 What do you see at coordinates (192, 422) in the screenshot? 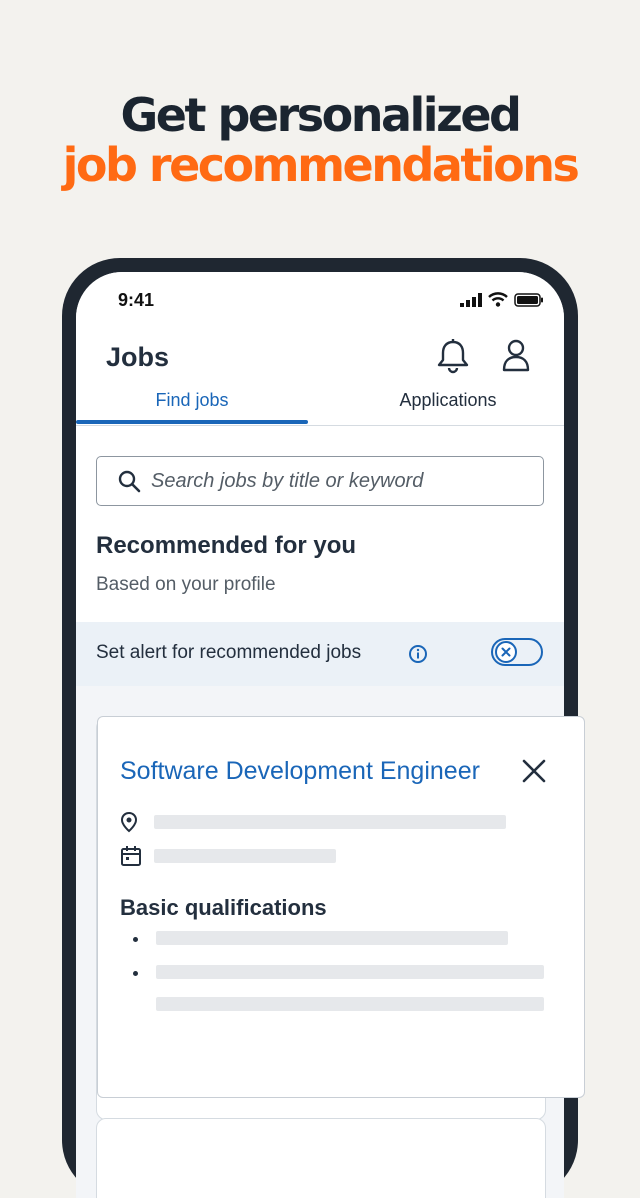
I see `active-tab-indicator` at bounding box center [192, 422].